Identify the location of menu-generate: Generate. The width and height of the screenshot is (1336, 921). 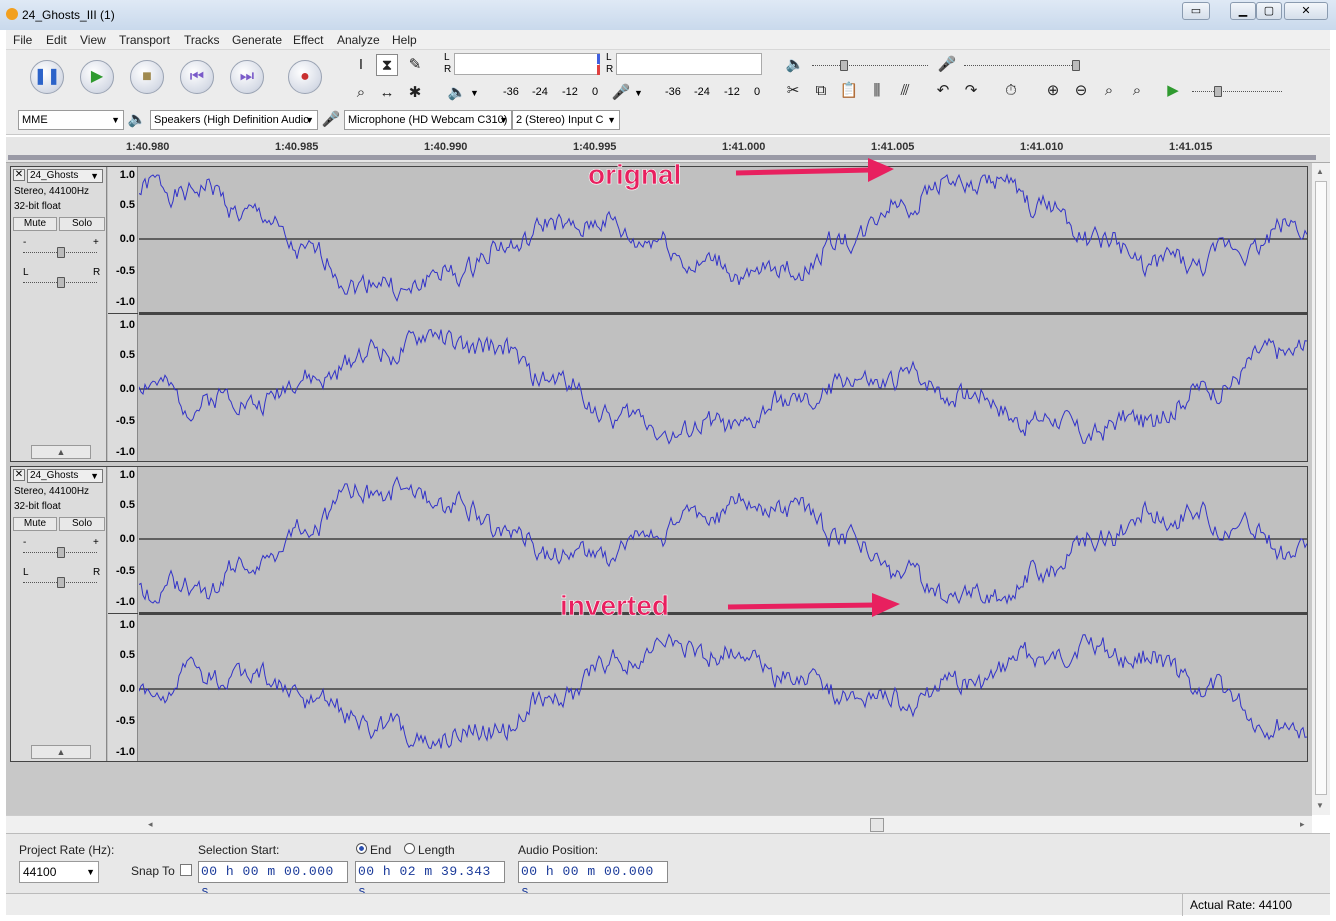
(257, 40).